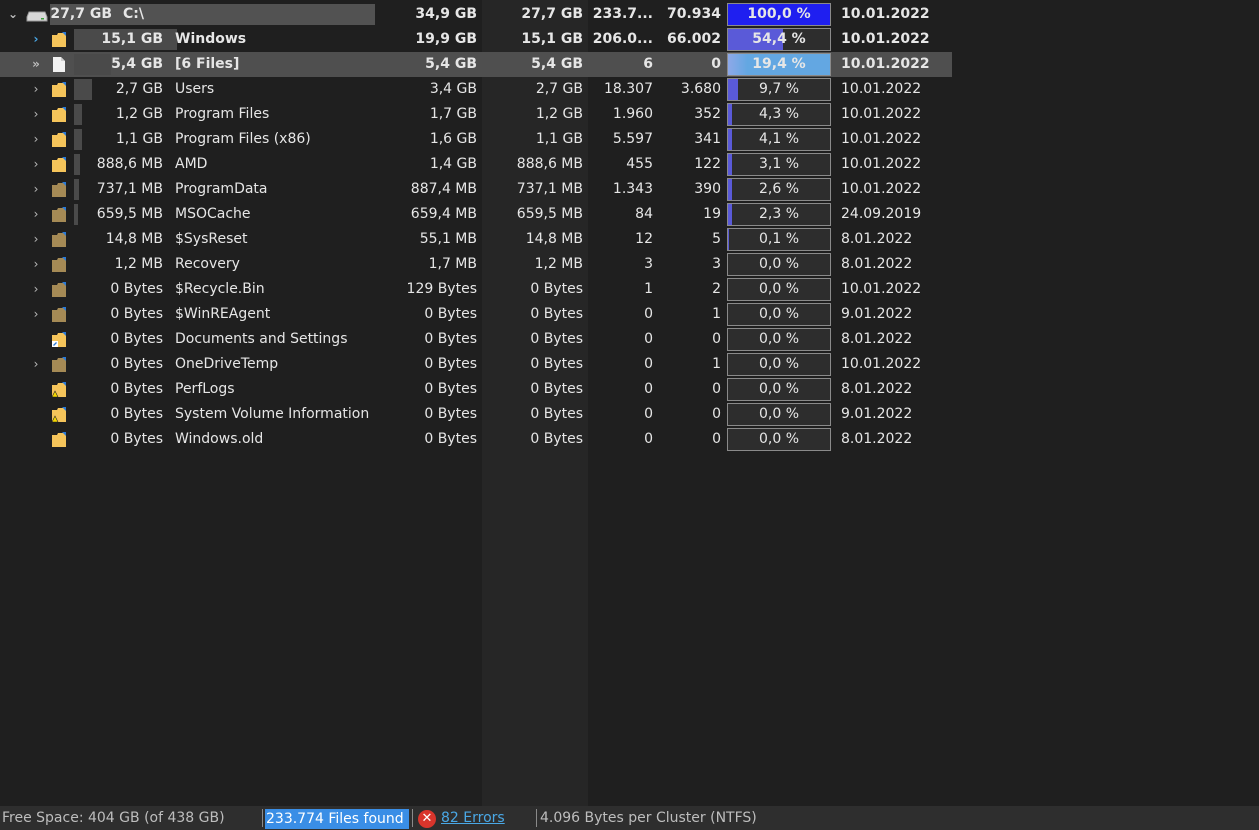 This screenshot has width=1259, height=830. Describe the element at coordinates (211, 39) in the screenshot. I see `name-cell: Windows` at that location.